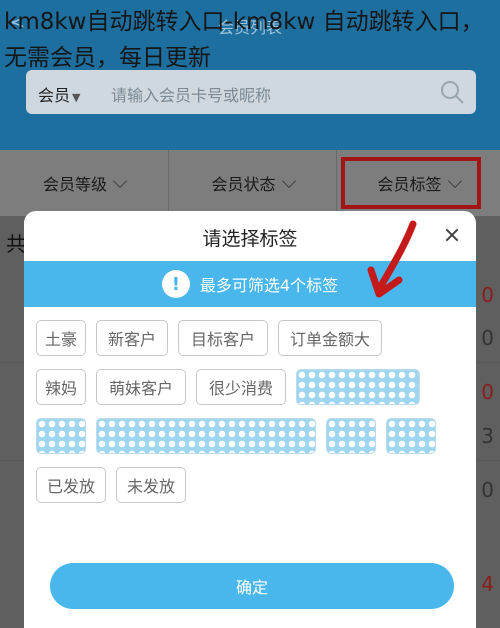 The width and height of the screenshot is (500, 628). I want to click on tag-option: 很少消费, so click(241, 387).